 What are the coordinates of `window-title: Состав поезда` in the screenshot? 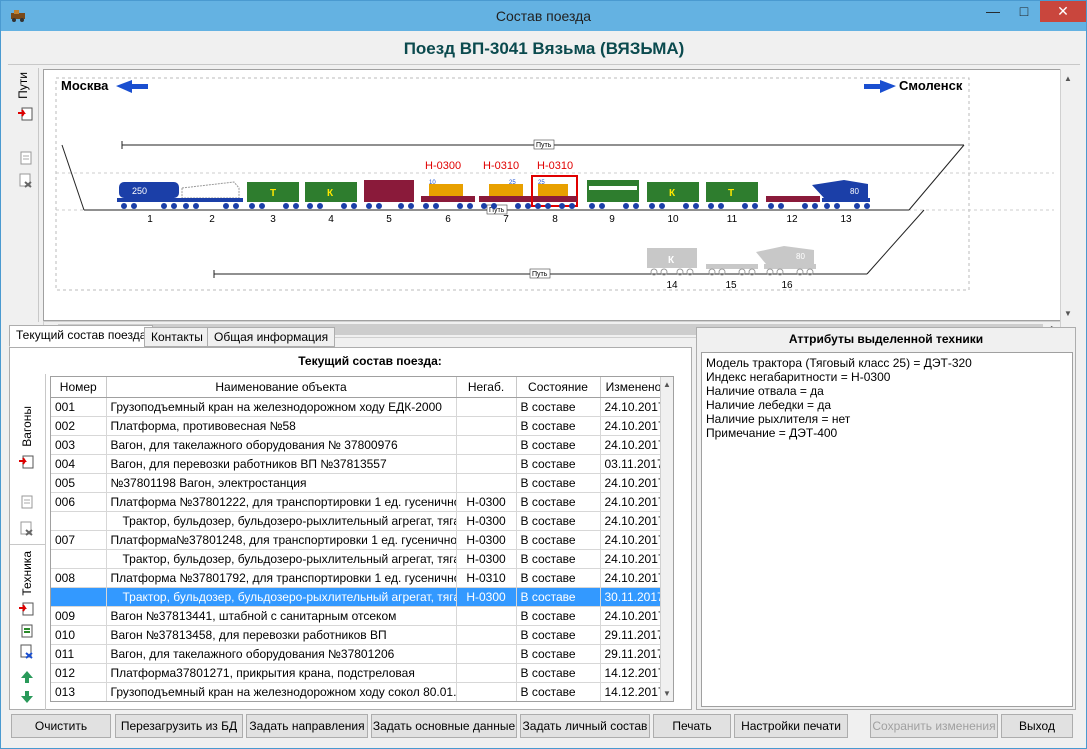 It's located at (543, 16).